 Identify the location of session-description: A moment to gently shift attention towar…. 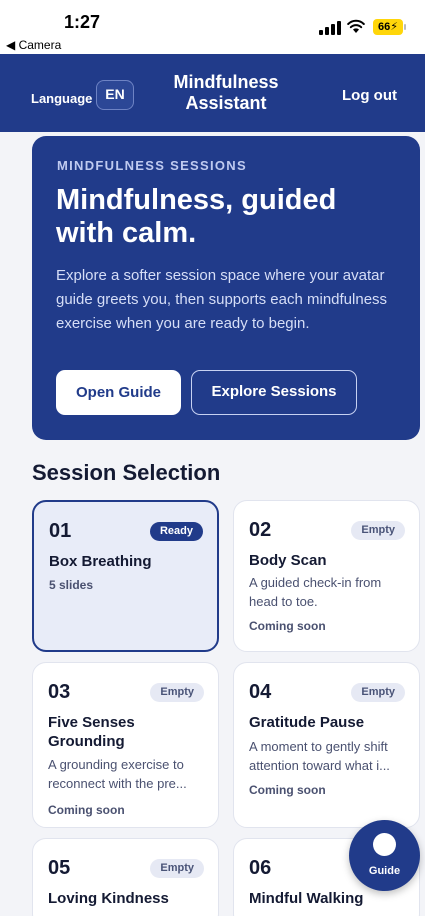
(319, 756).